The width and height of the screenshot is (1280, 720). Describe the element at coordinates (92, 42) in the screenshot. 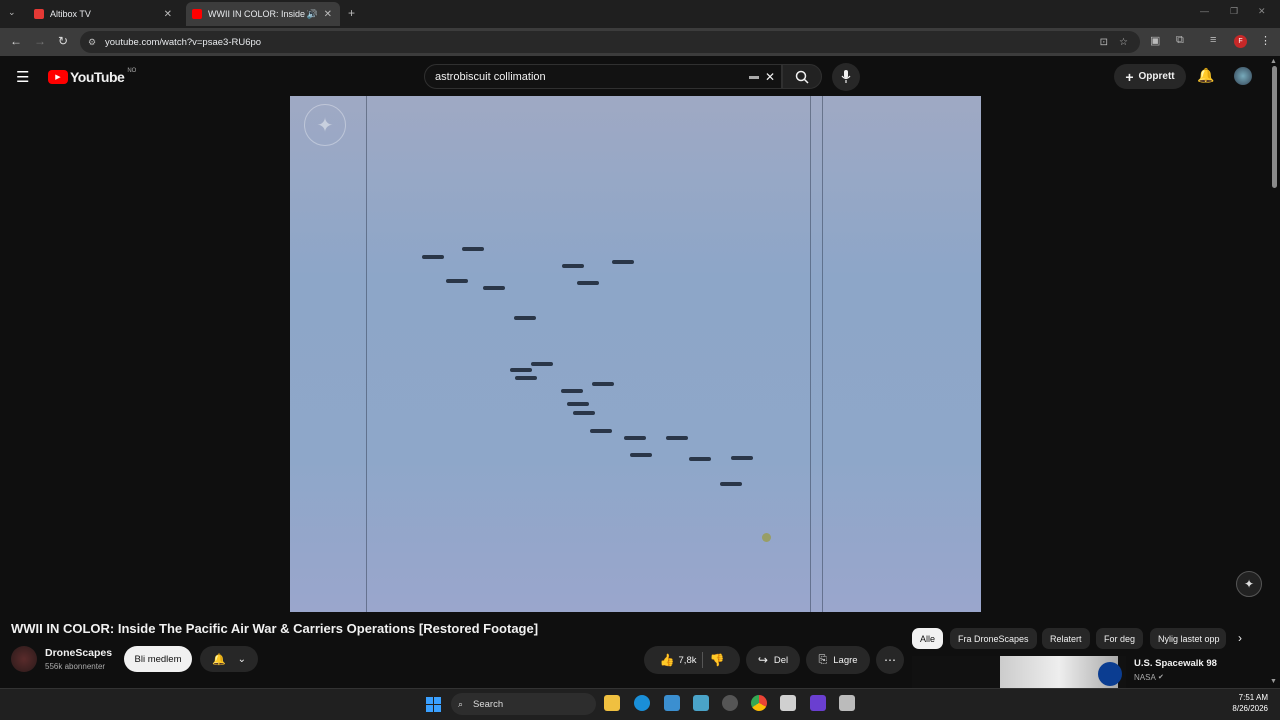

I see `site-info-icon: ⚙` at that location.